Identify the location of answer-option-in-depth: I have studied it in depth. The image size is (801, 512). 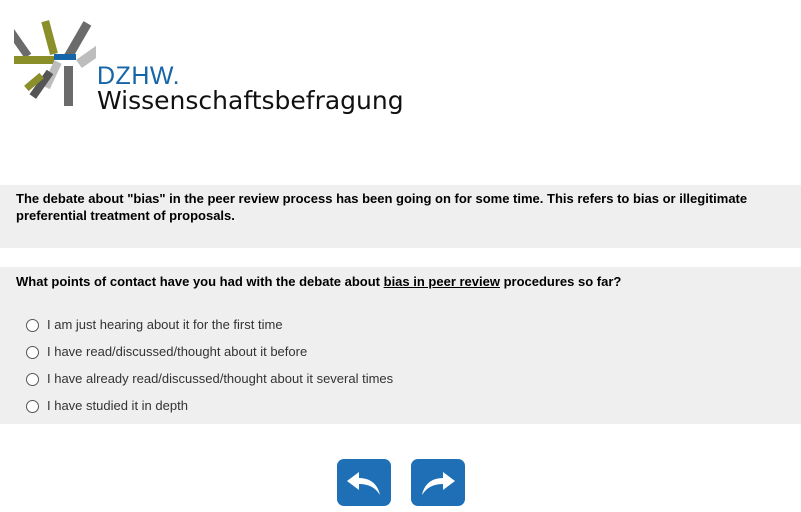
(209, 405).